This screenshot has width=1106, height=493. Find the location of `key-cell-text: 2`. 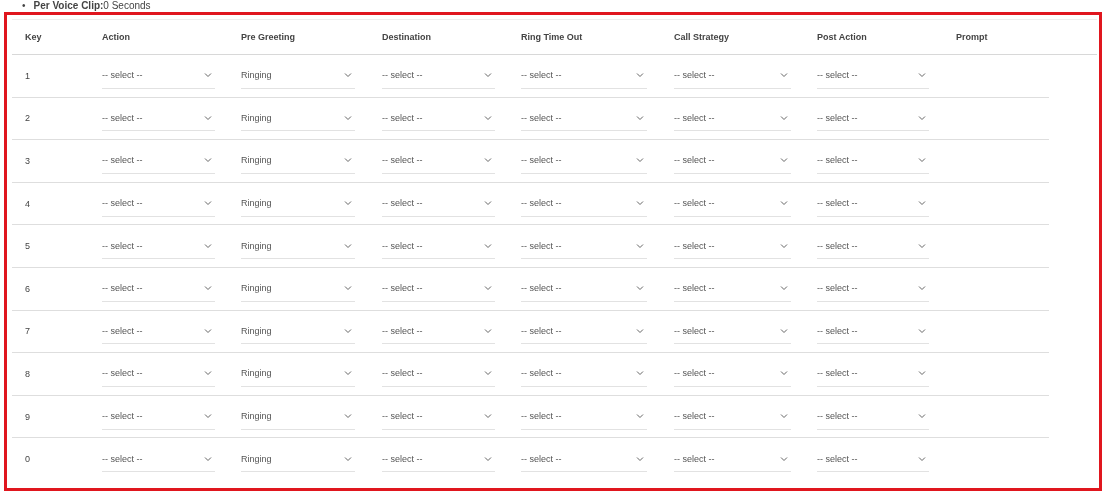

key-cell-text: 2 is located at coordinates (28, 118).